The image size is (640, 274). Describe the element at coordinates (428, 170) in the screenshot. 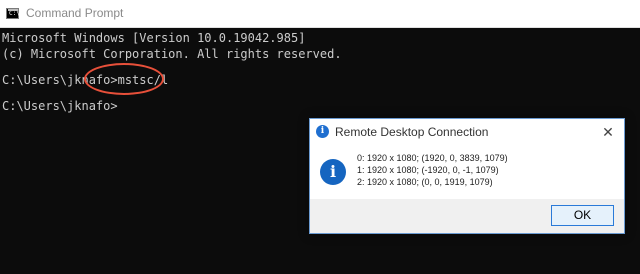

I see `message-line: 1: 1920 x 1080; (-1920, 0, -1, 1079)` at that location.